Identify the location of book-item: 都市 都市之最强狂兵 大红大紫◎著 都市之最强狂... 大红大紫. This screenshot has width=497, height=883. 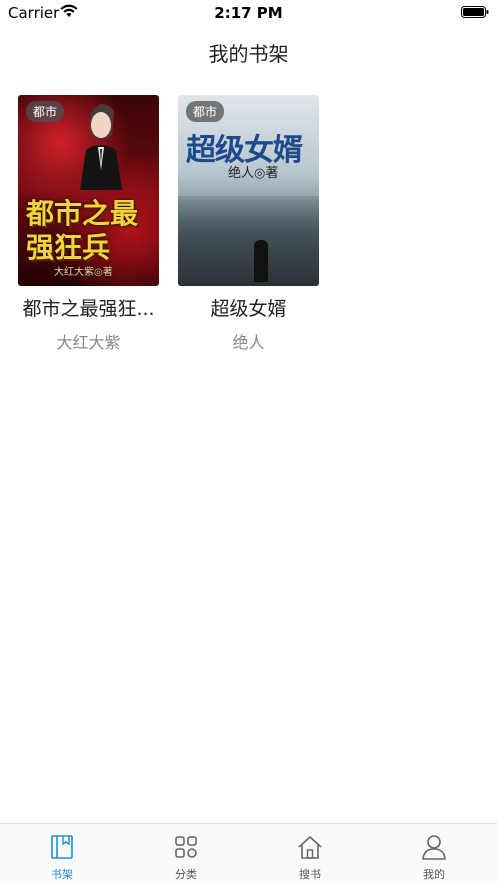
(88, 224).